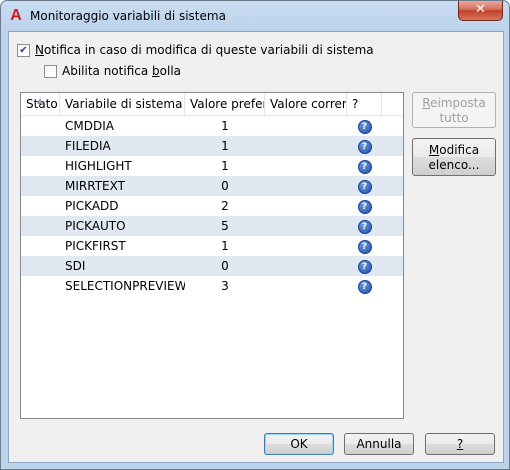 This screenshot has width=510, height=470. Describe the element at coordinates (40, 100) in the screenshot. I see `sort-arrow-icon: ▲` at that location.